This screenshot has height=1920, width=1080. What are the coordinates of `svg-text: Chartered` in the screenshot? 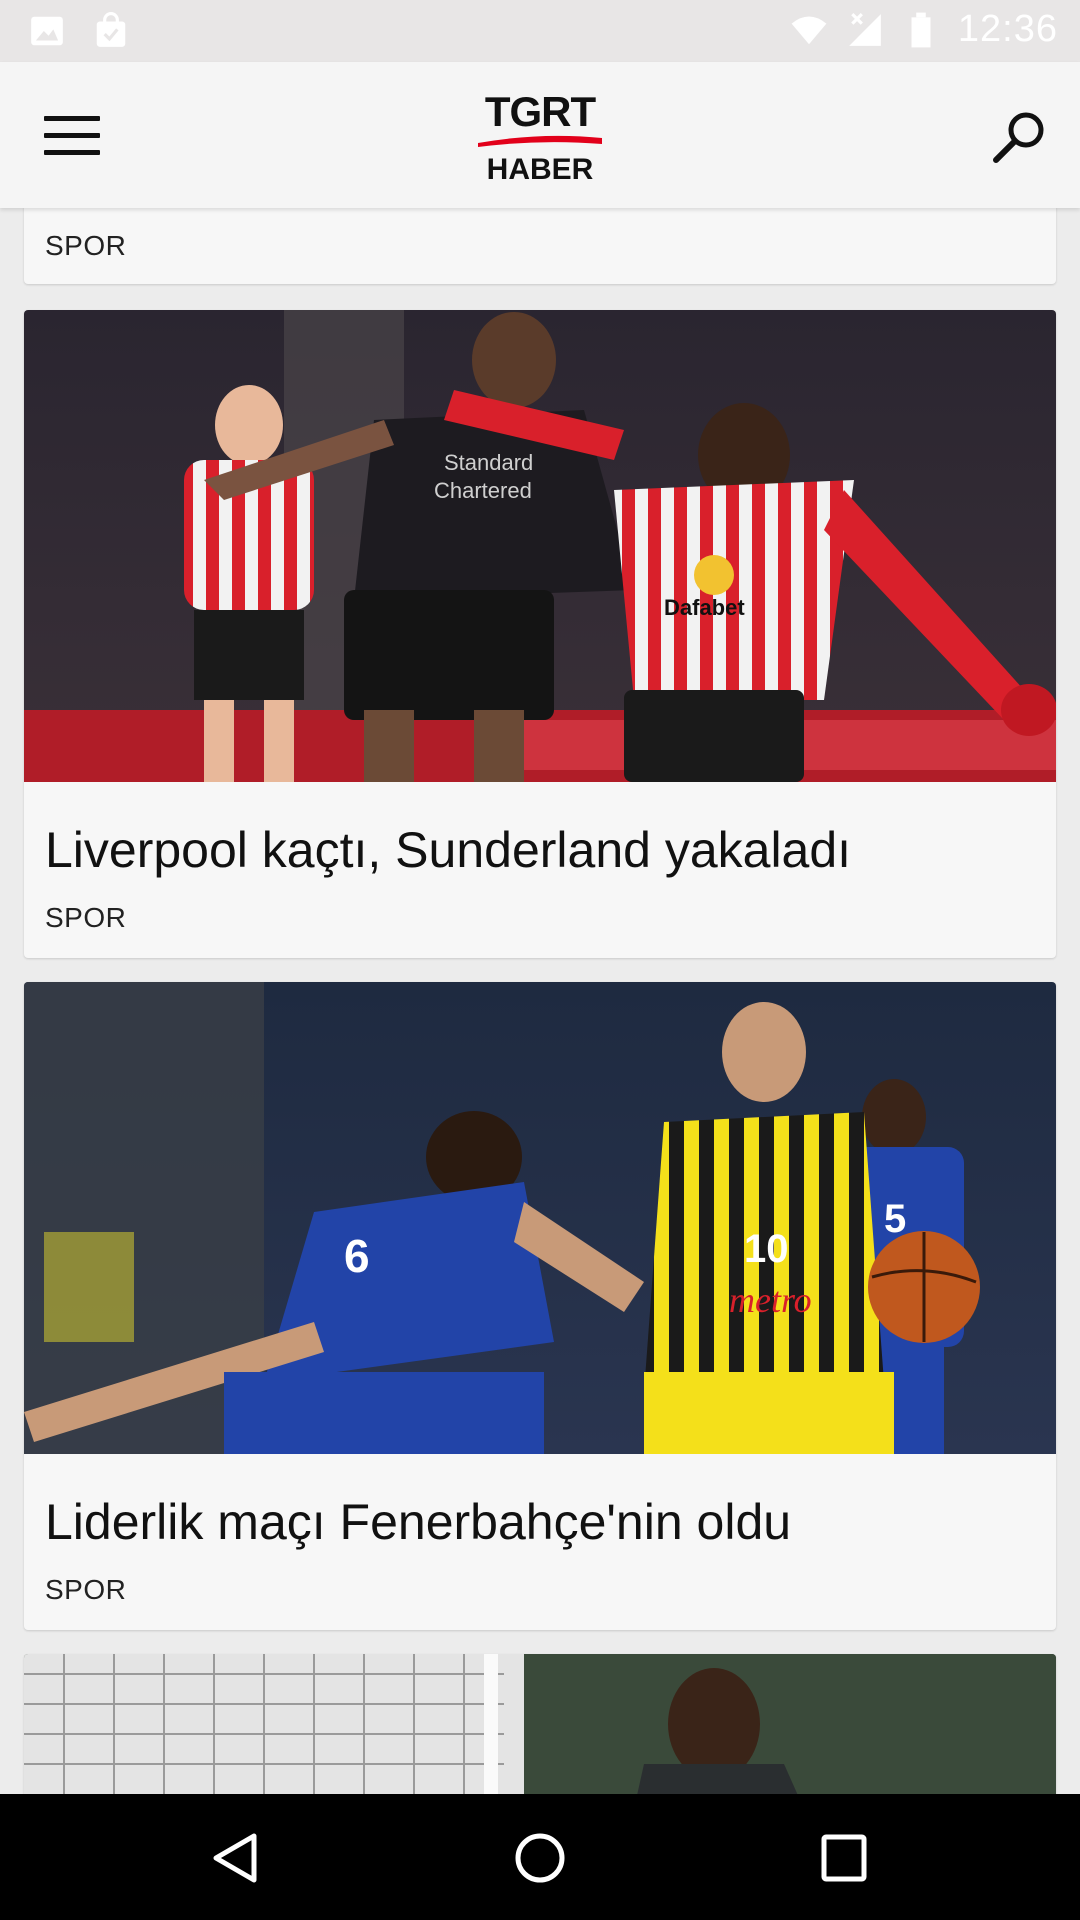 It's located at (483, 490).